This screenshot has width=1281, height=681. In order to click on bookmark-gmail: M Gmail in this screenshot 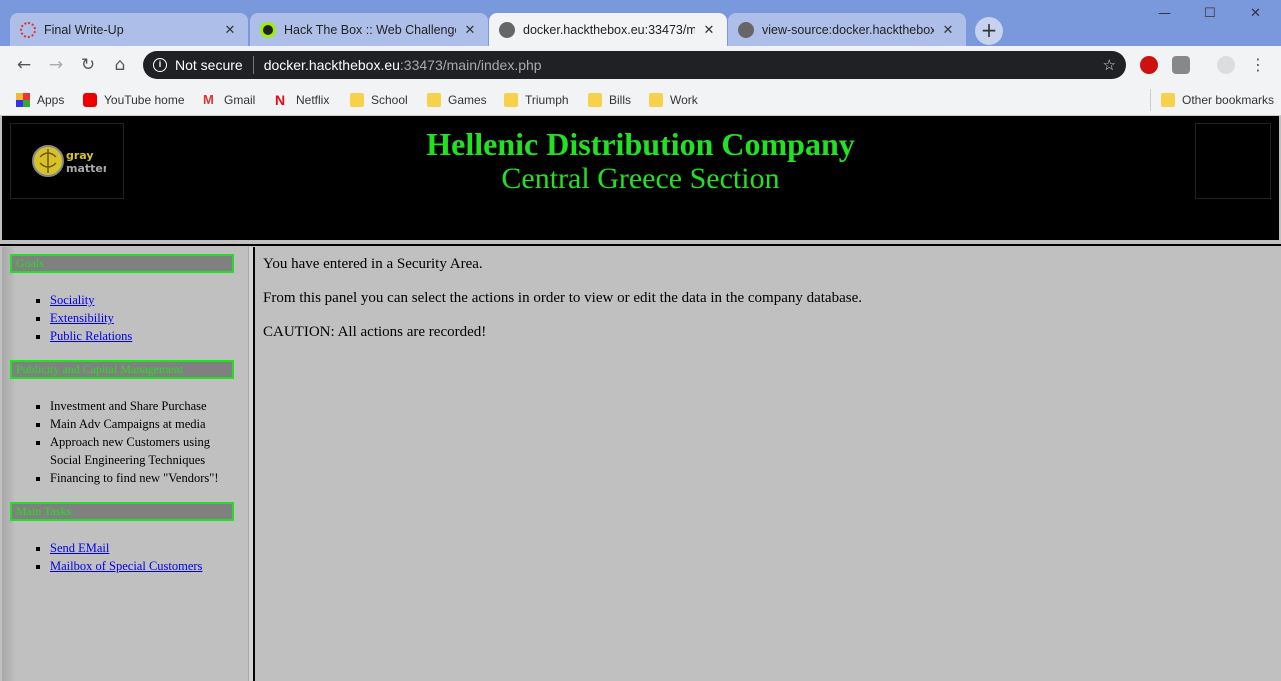, I will do `click(229, 100)`.